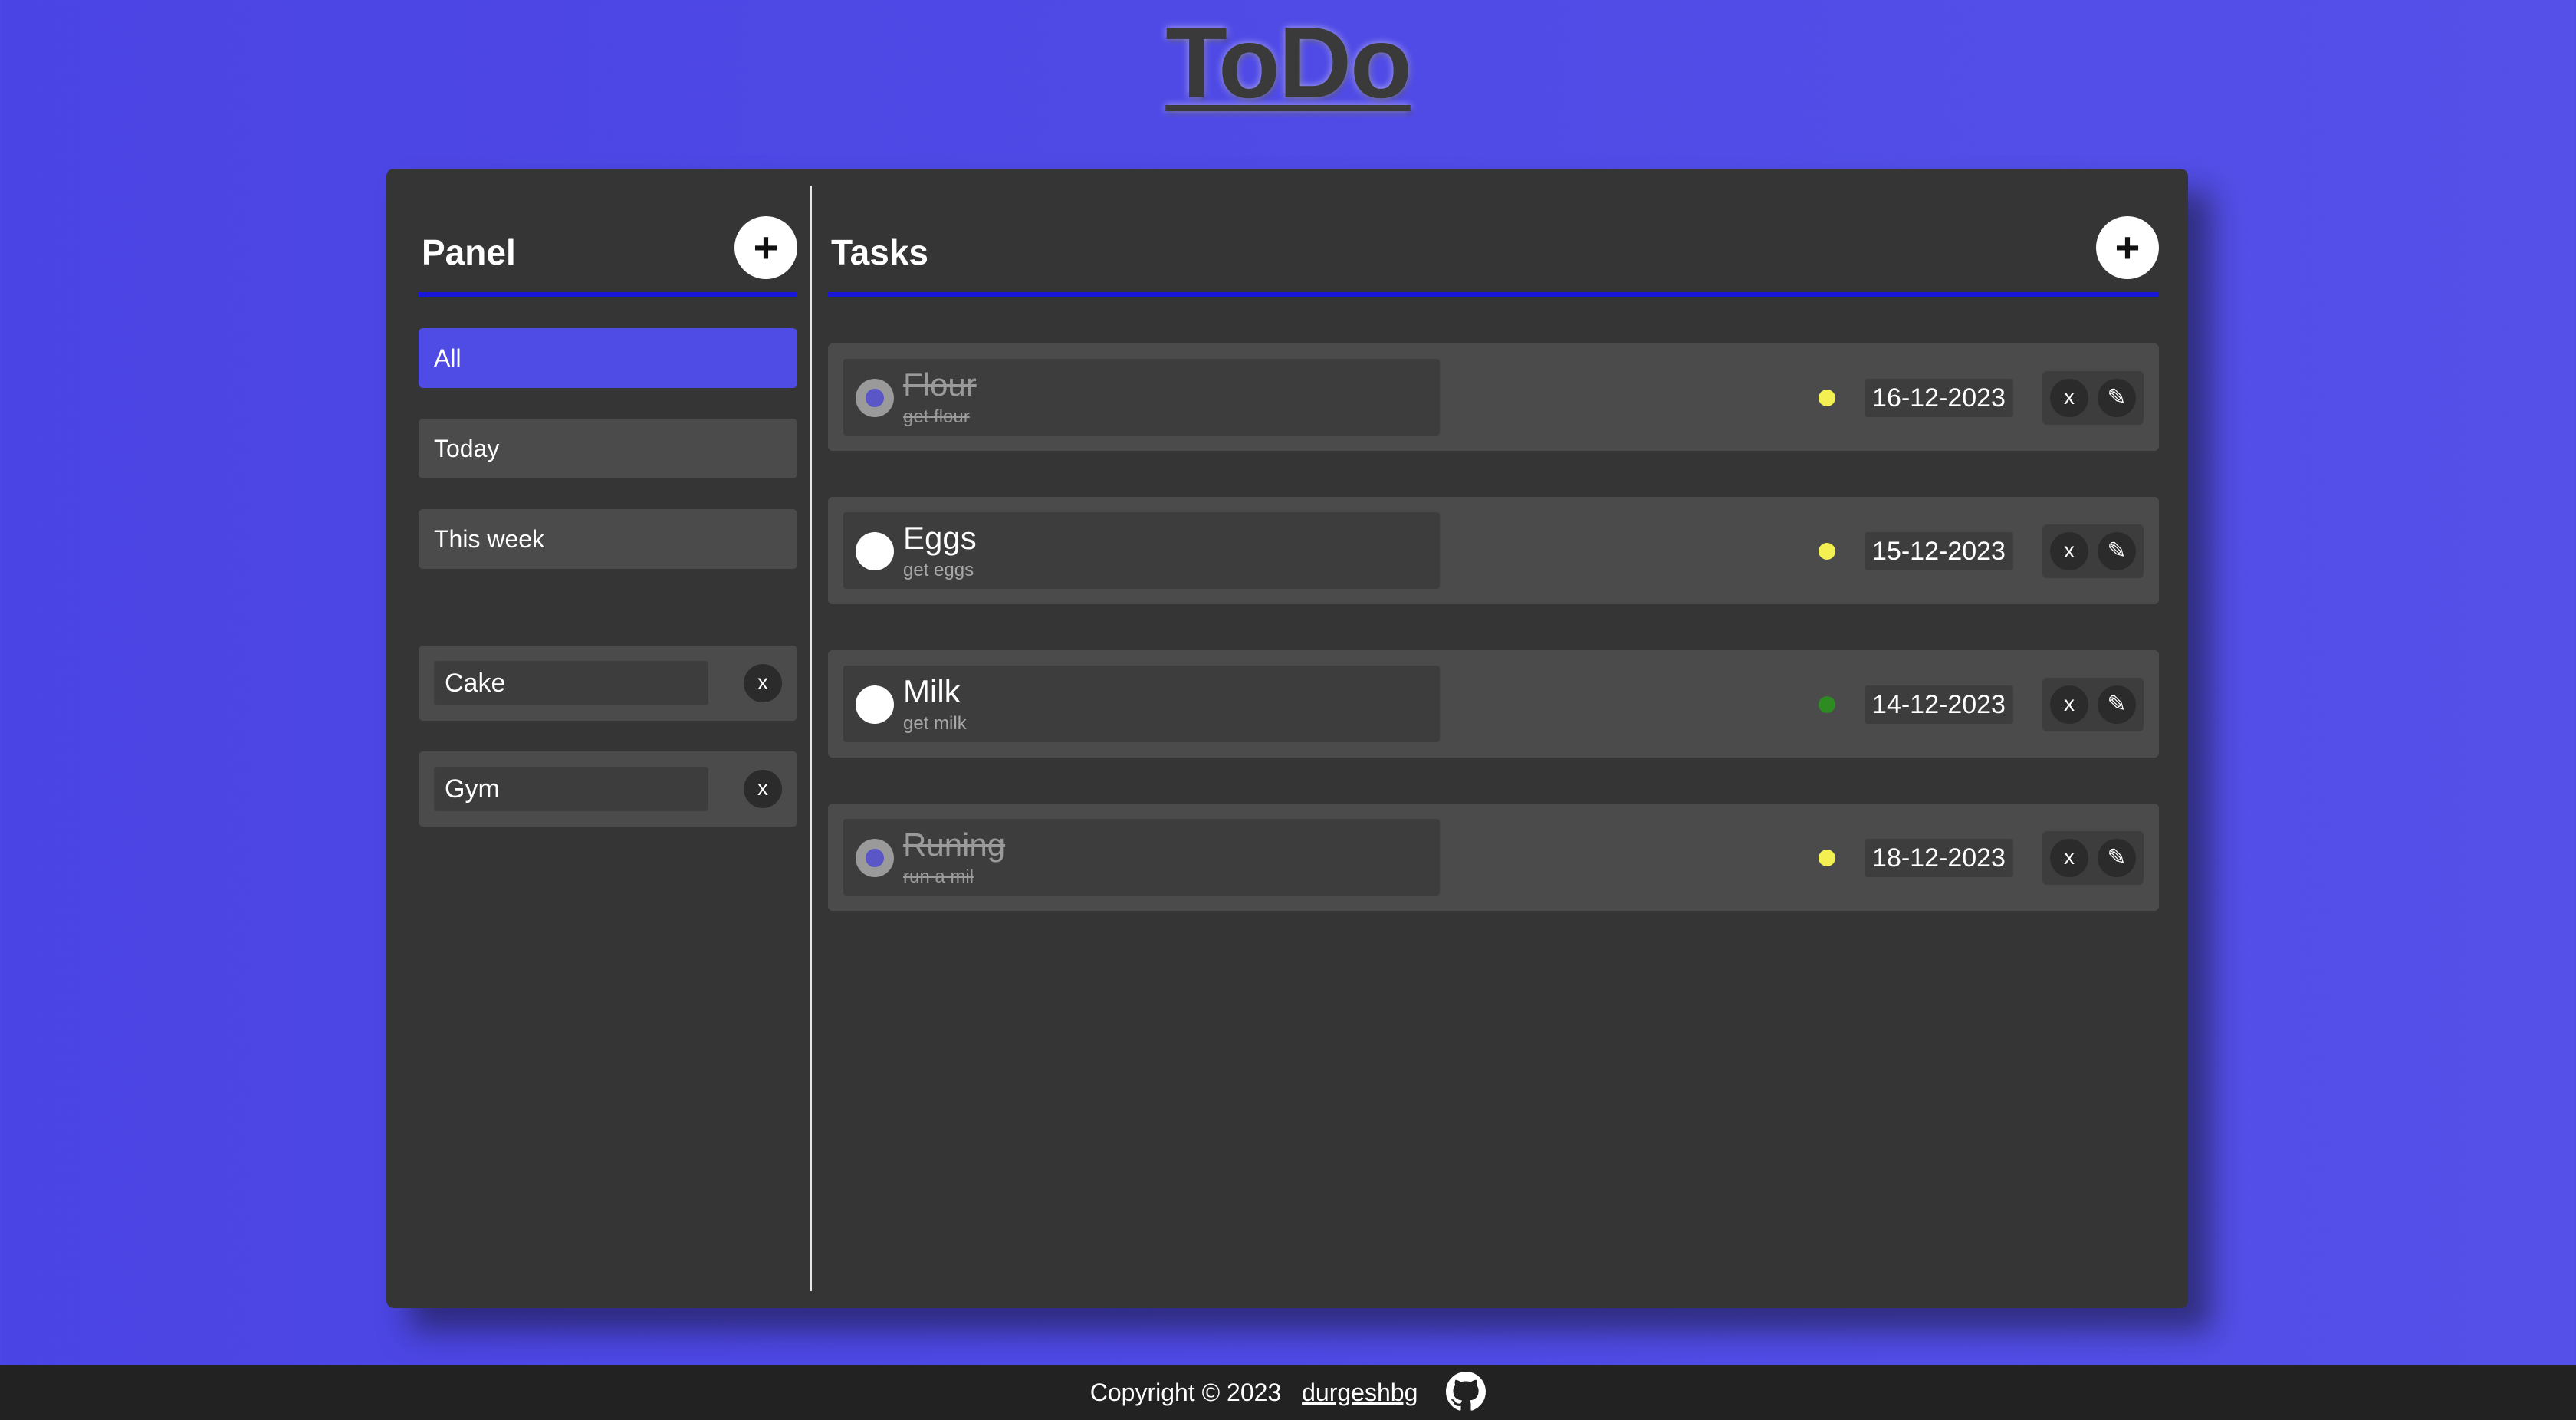 The width and height of the screenshot is (2576, 1420). Describe the element at coordinates (608, 358) in the screenshot. I see `filter-all: All` at that location.